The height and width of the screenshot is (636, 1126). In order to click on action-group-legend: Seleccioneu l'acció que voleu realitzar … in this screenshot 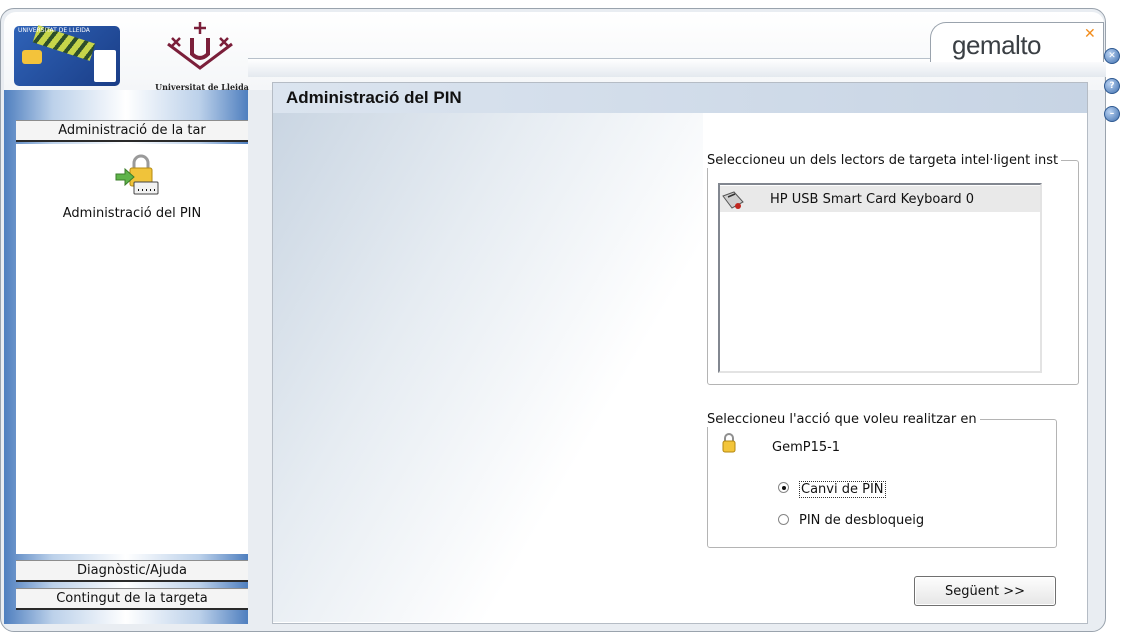, I will do `click(842, 419)`.